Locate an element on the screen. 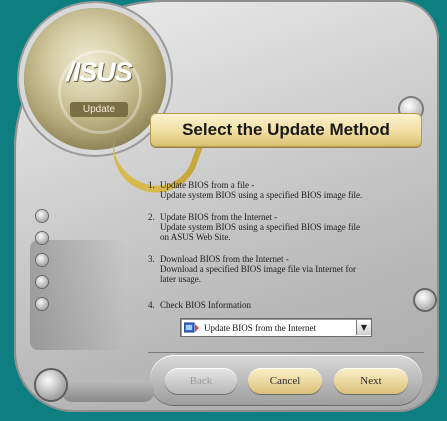  update-badge: Update is located at coordinates (99, 109).